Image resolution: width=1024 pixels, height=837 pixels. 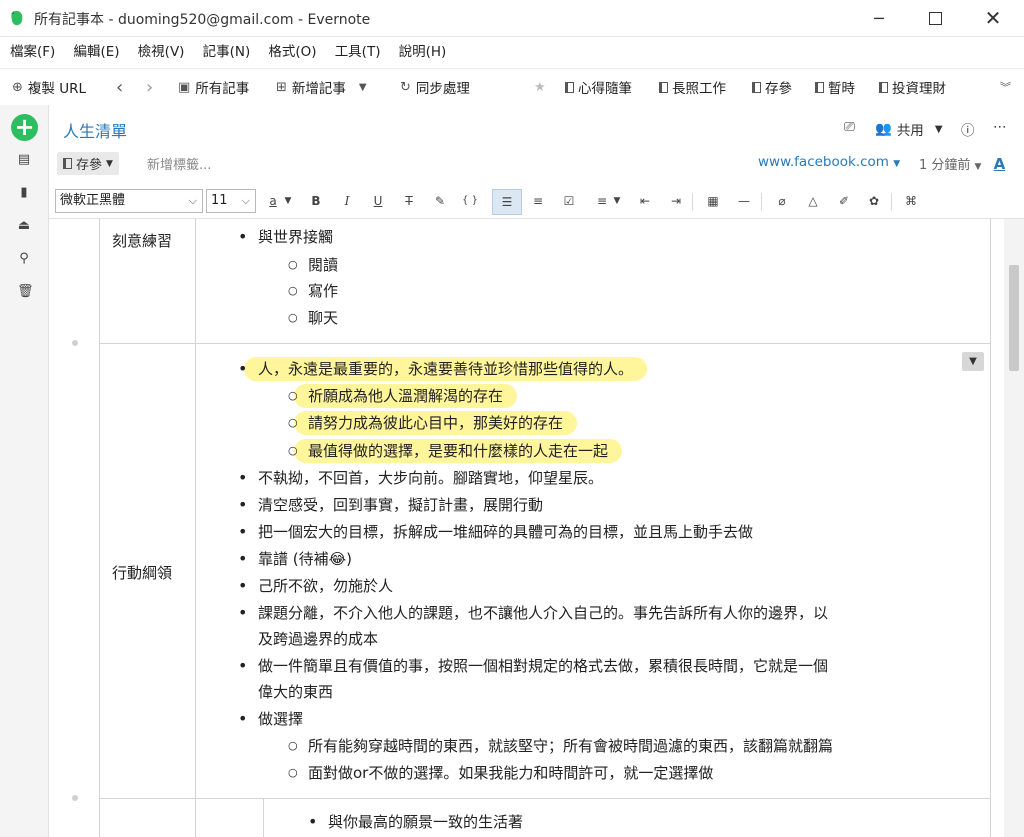 What do you see at coordinates (24, 160) in the screenshot?
I see `notes-list-icon: ▤` at bounding box center [24, 160].